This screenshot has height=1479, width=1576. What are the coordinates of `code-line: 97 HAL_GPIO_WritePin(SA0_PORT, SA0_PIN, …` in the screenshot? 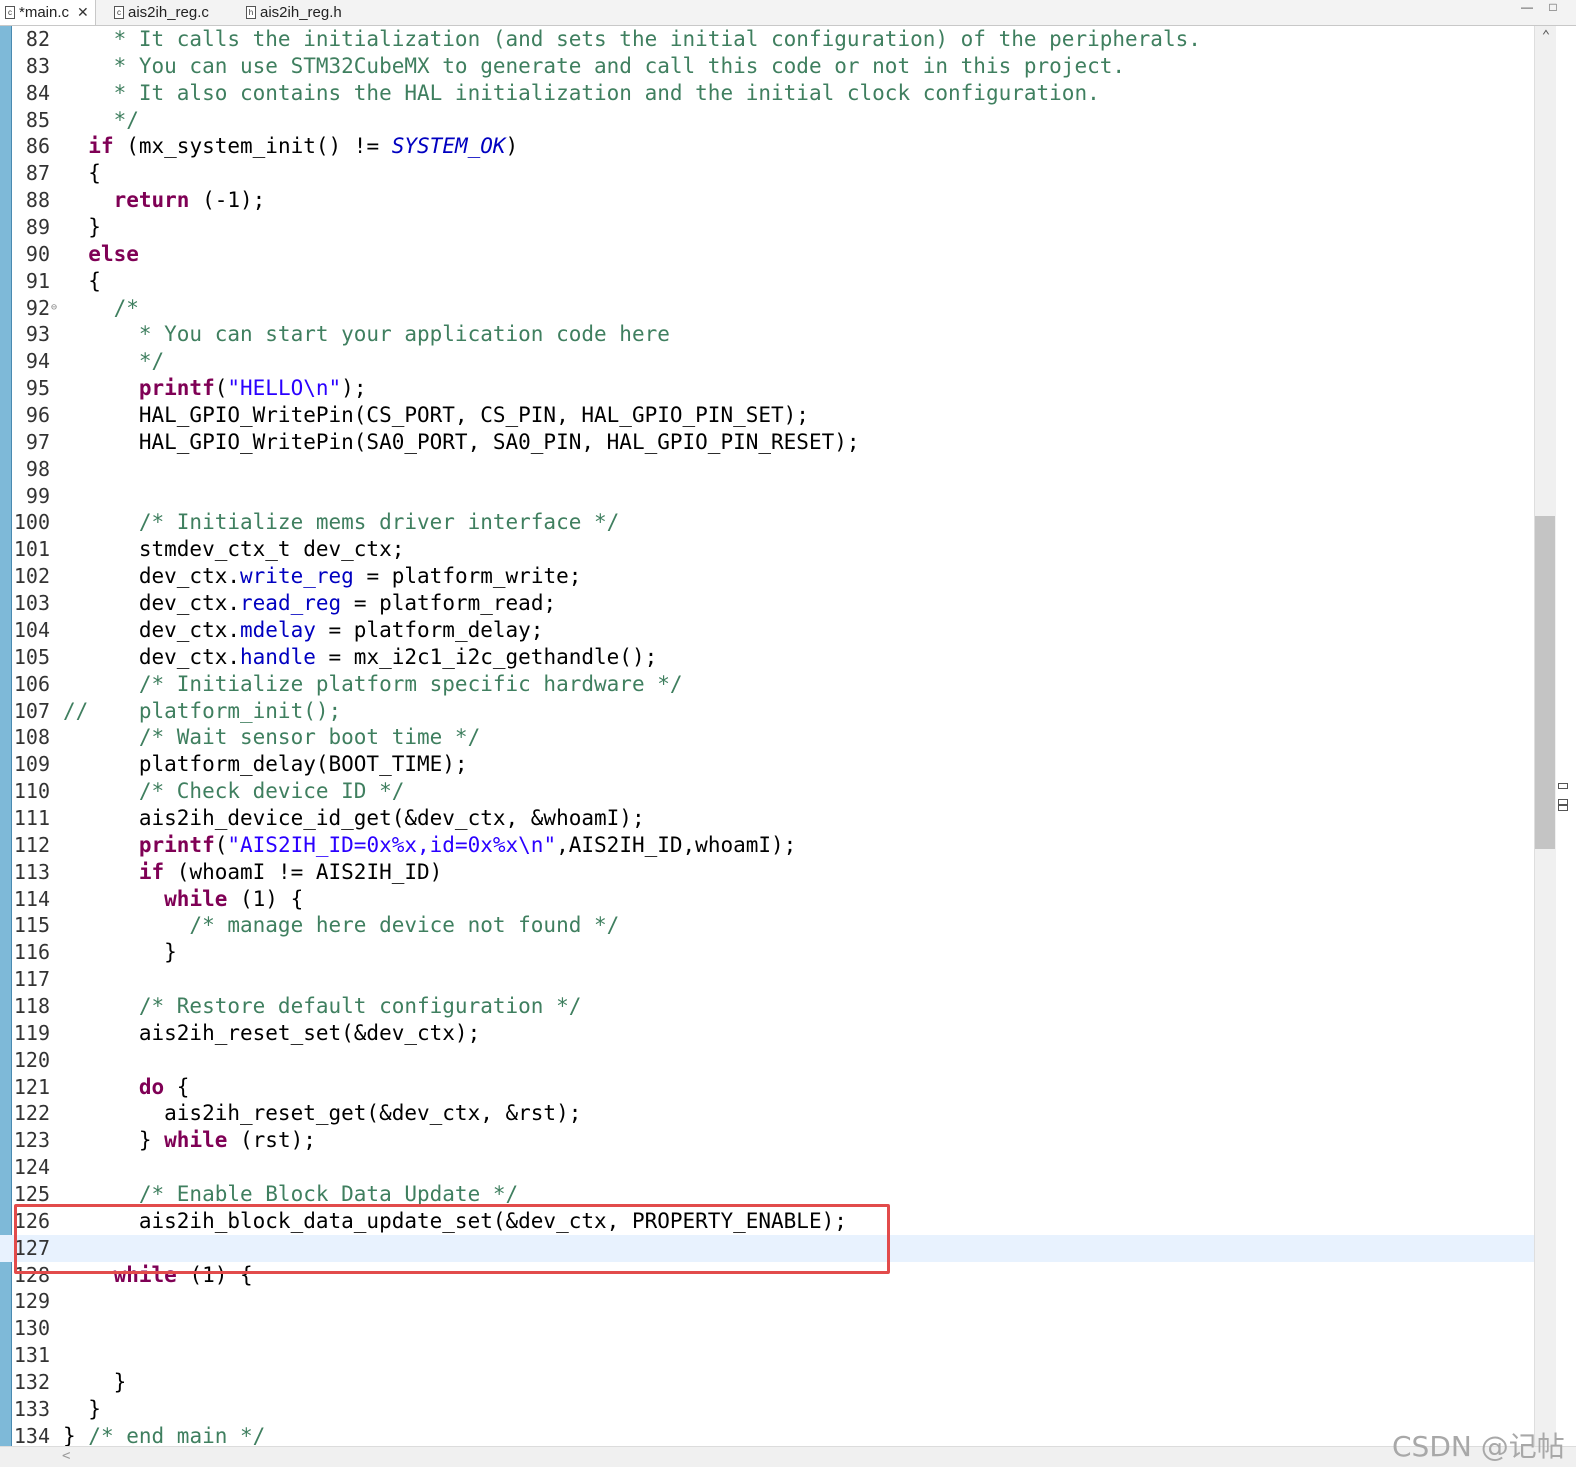 It's located at (767, 442).